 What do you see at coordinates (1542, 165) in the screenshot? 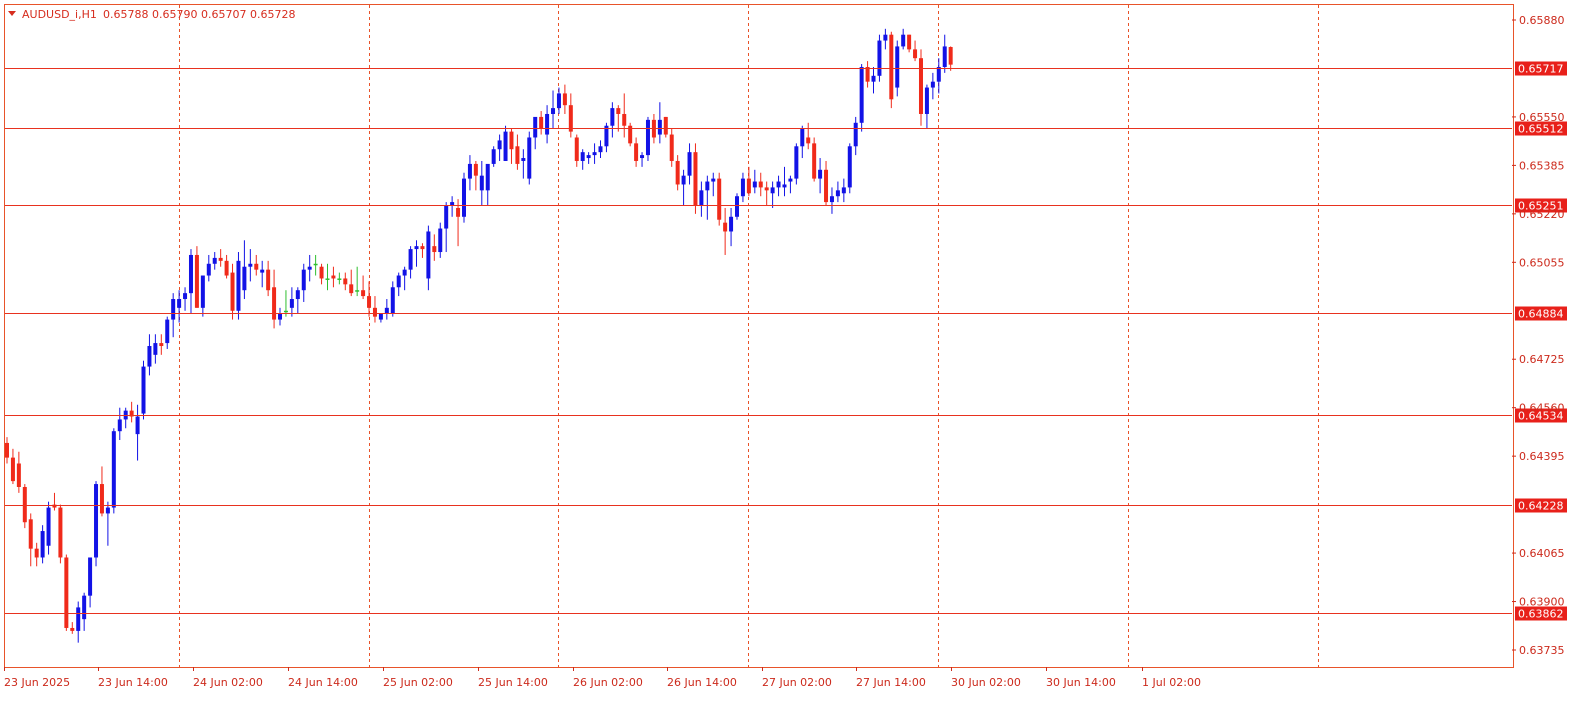
I see `price-tick-label: 0.65385` at bounding box center [1542, 165].